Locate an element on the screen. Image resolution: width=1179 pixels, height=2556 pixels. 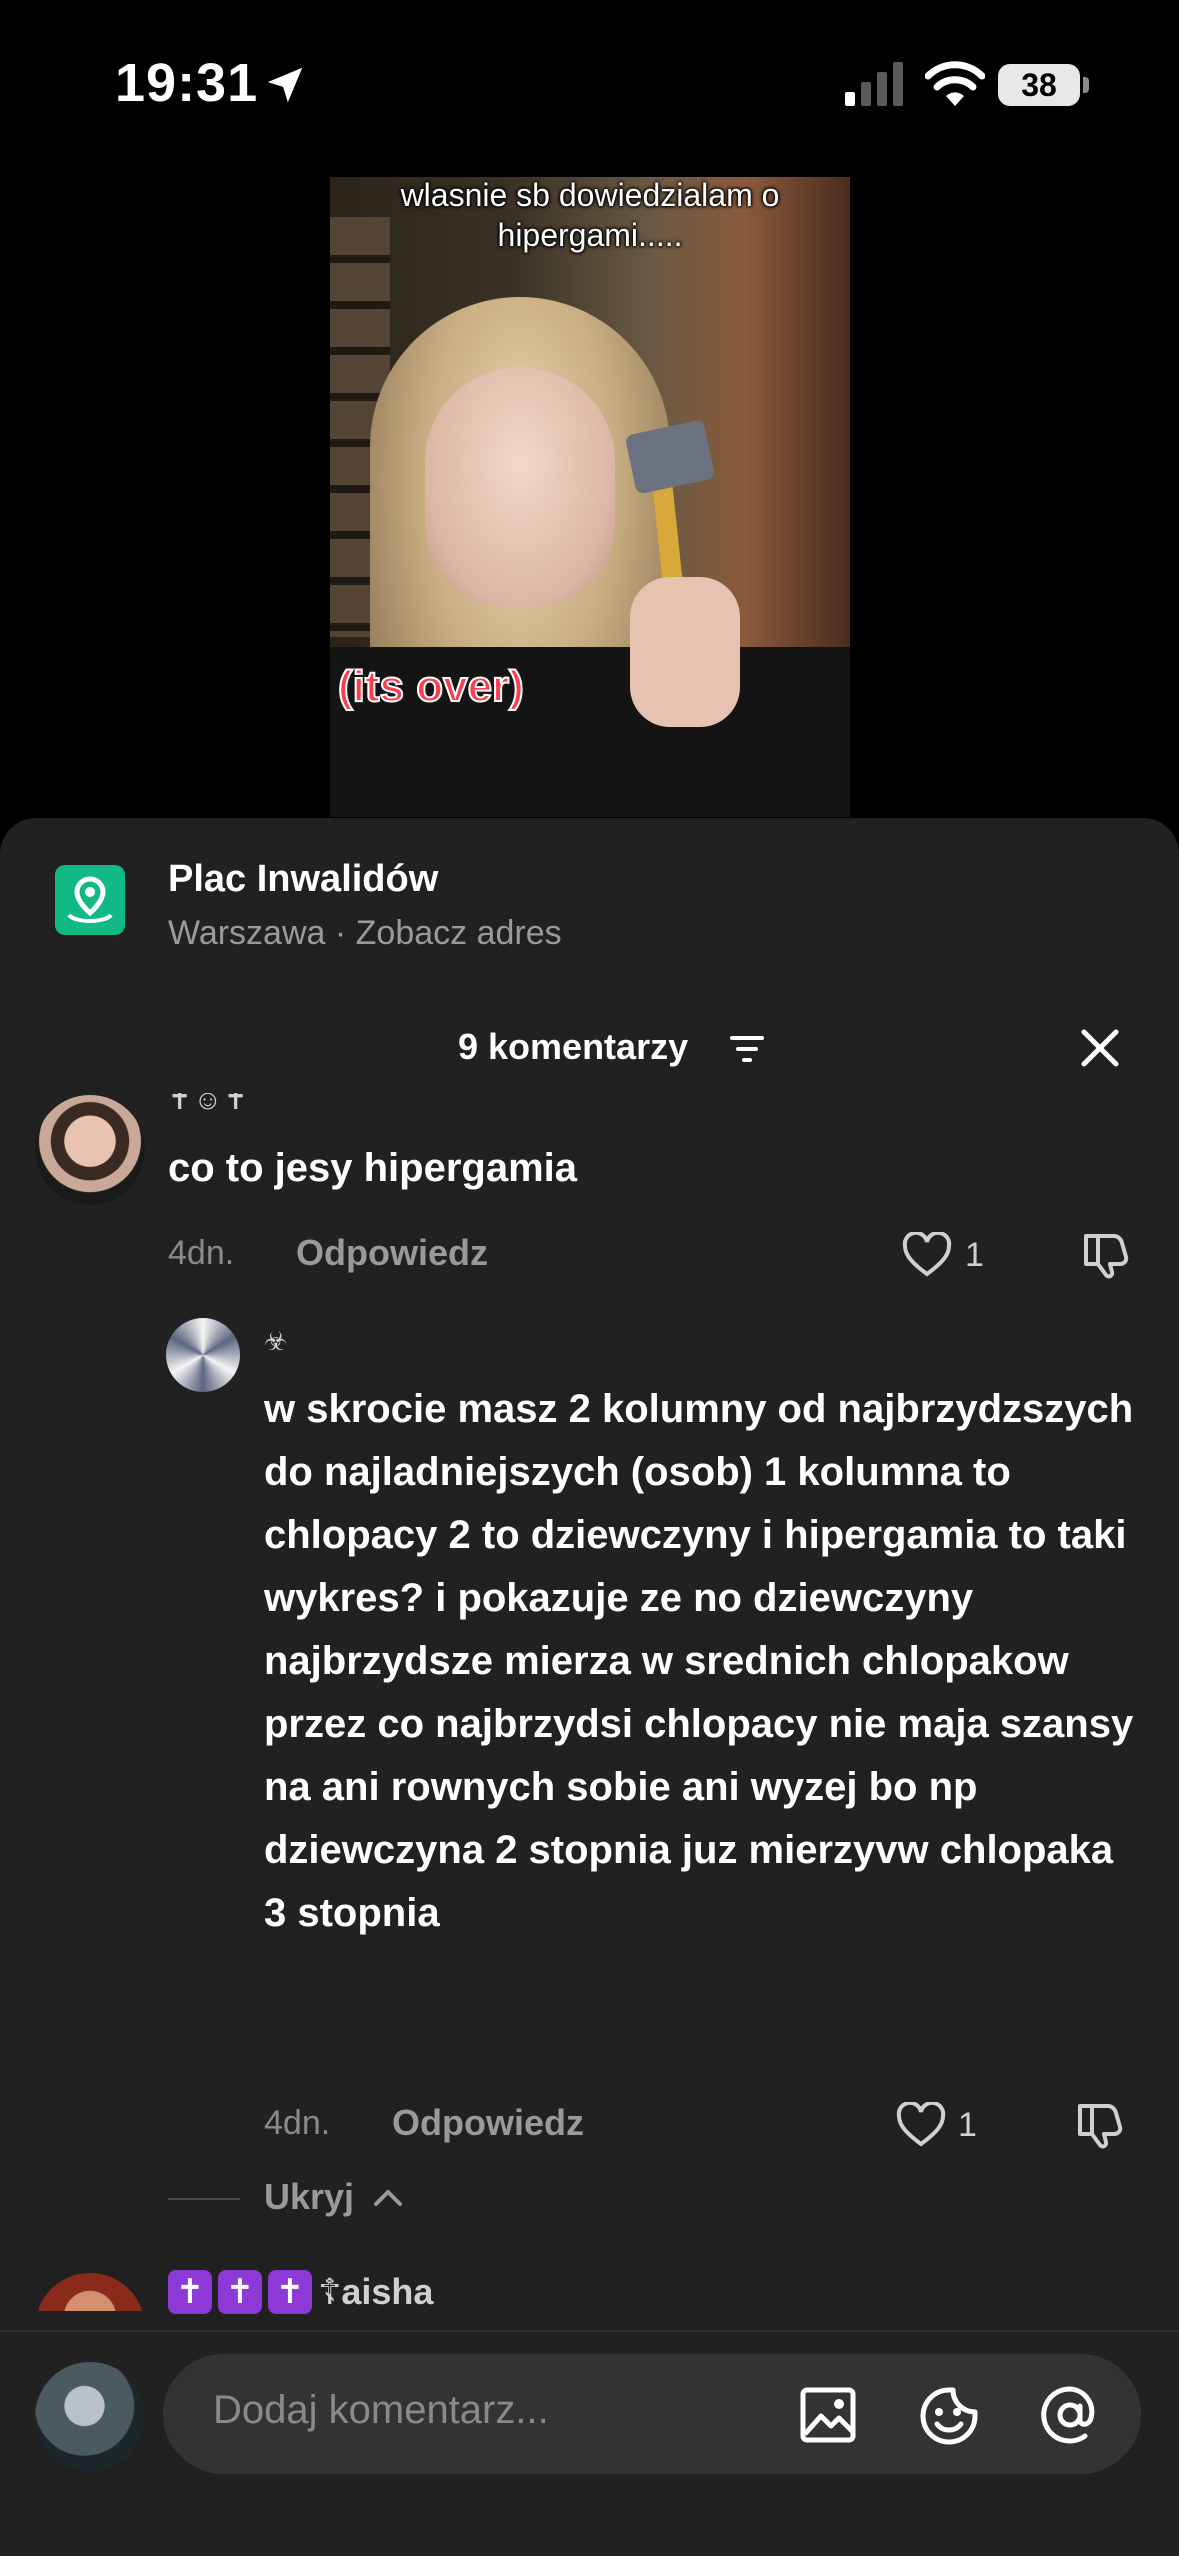
video-person-face is located at coordinates (520, 487).